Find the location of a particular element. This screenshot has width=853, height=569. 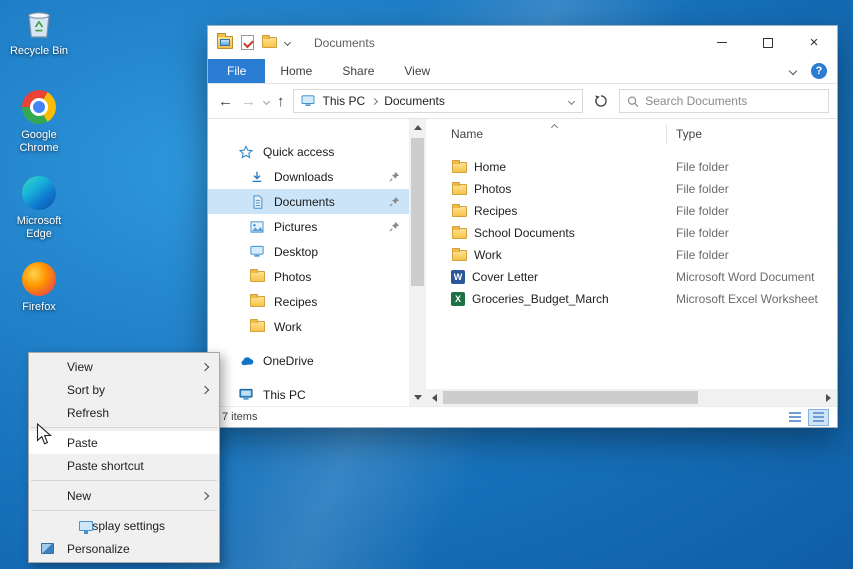

edge-icon is located at coordinates (39, 193).